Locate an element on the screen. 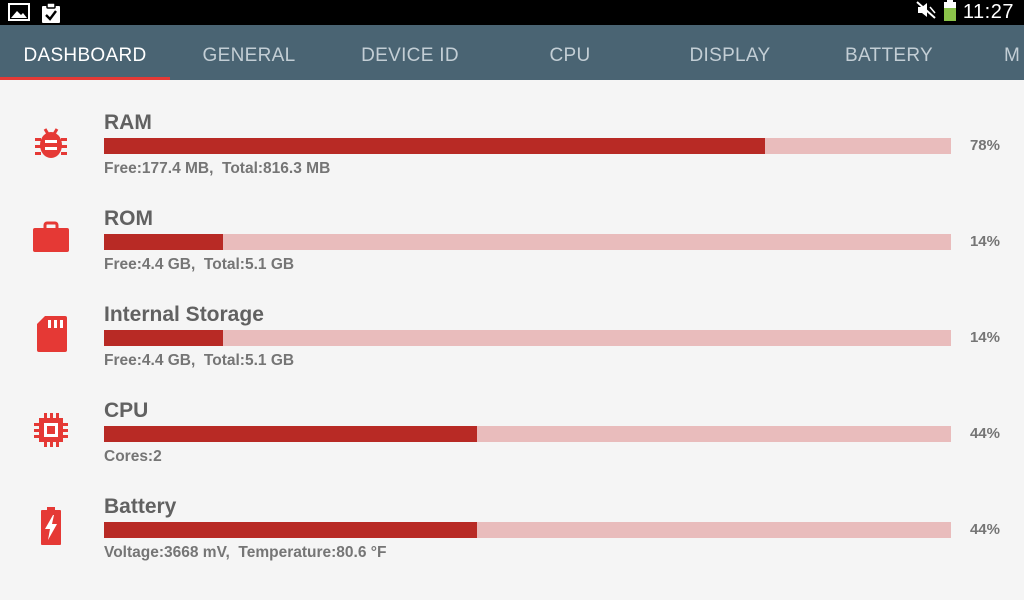 This screenshot has height=600, width=1024. clock: 11:27 is located at coordinates (988, 12).